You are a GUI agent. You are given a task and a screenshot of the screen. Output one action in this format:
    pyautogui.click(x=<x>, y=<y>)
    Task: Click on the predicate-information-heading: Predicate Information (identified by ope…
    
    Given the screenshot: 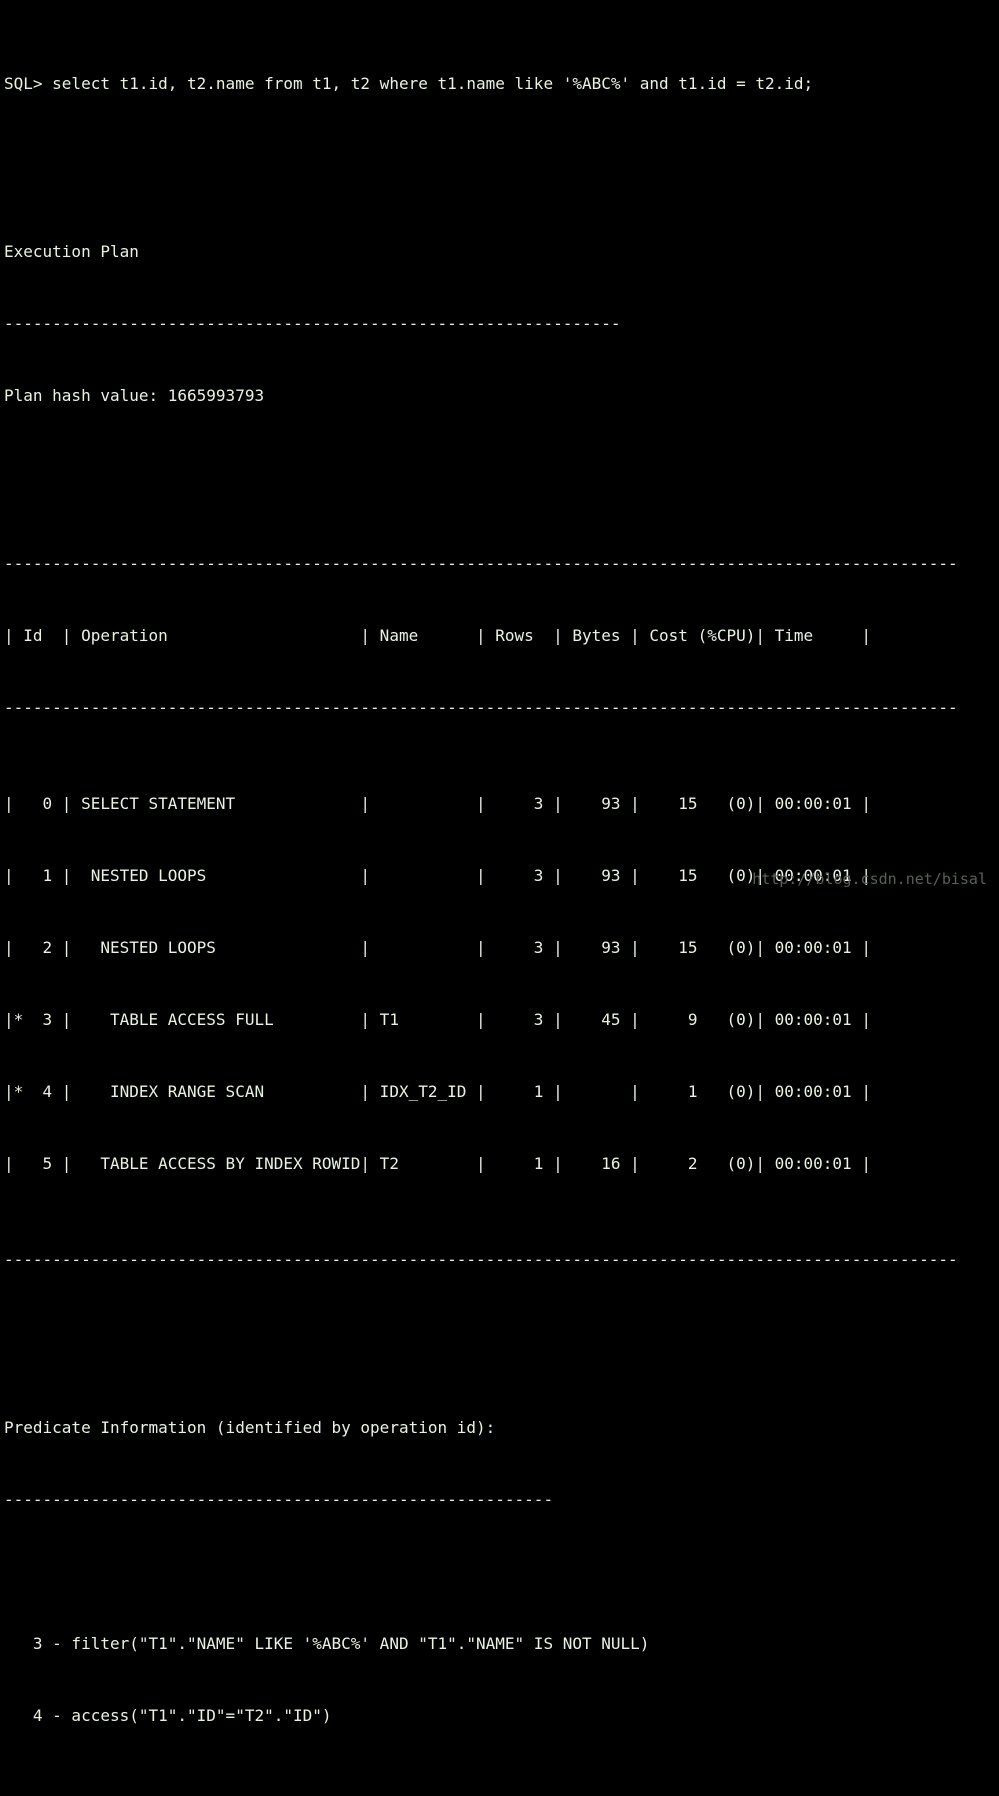 What is the action you would take?
    pyautogui.click(x=250, y=1427)
    